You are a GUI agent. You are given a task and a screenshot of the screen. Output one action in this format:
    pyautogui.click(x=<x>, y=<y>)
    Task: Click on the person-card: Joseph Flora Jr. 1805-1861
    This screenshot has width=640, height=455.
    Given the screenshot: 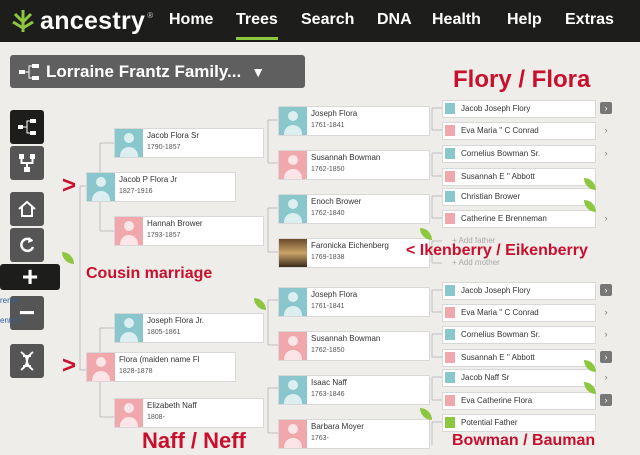 What is the action you would take?
    pyautogui.click(x=189, y=328)
    